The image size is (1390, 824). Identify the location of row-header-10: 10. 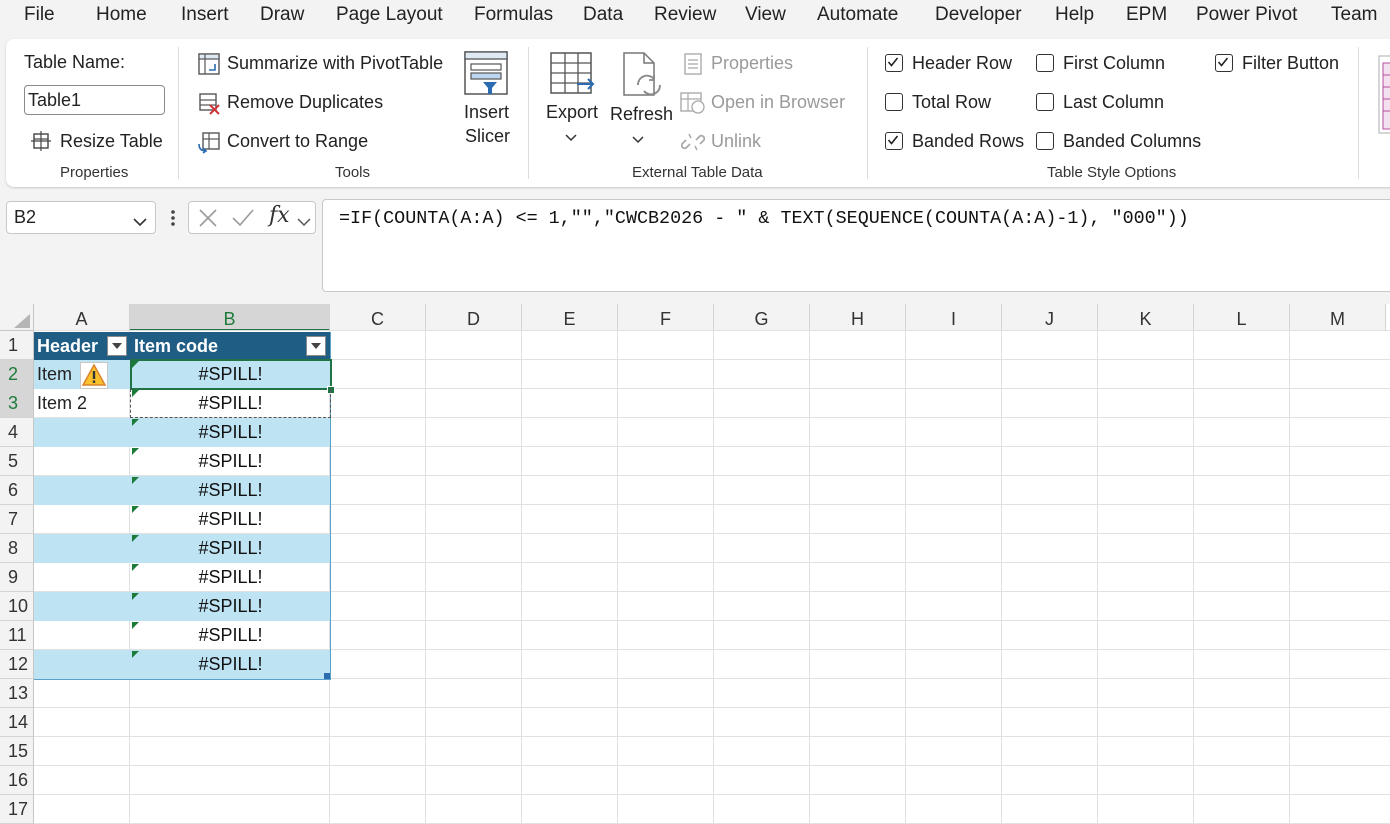
(17, 606).